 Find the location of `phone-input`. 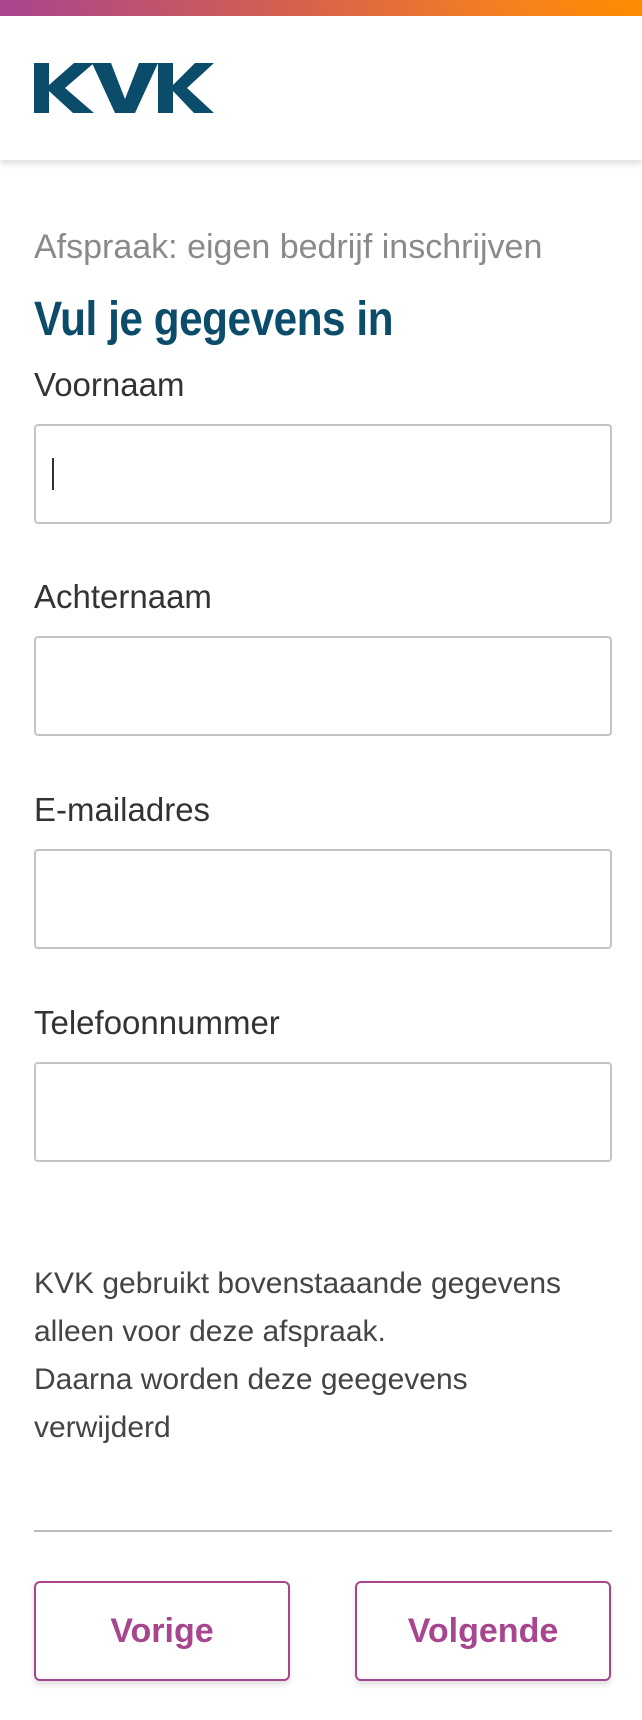

phone-input is located at coordinates (323, 1112).